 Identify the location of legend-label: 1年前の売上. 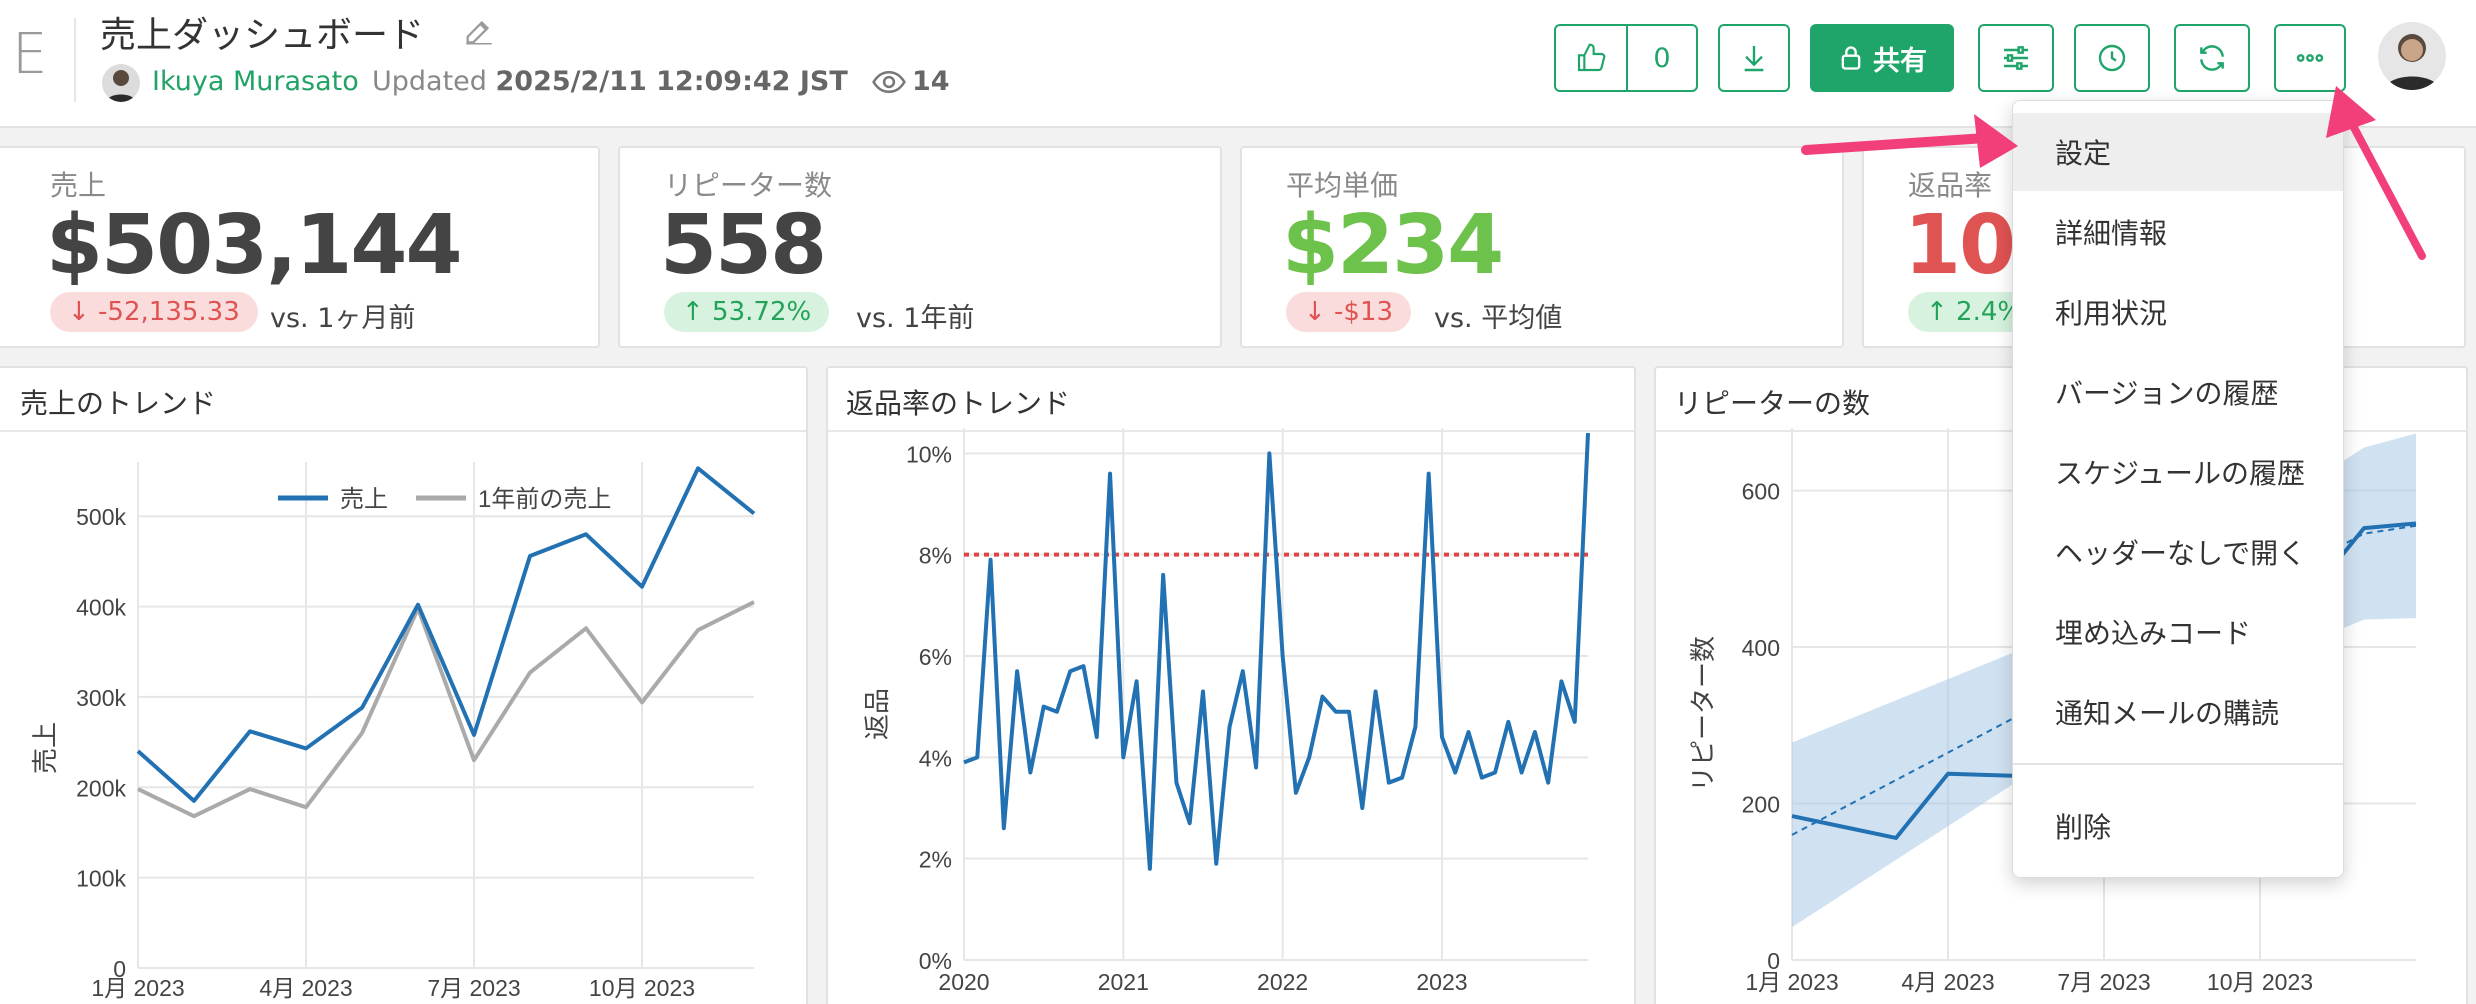
(544, 499).